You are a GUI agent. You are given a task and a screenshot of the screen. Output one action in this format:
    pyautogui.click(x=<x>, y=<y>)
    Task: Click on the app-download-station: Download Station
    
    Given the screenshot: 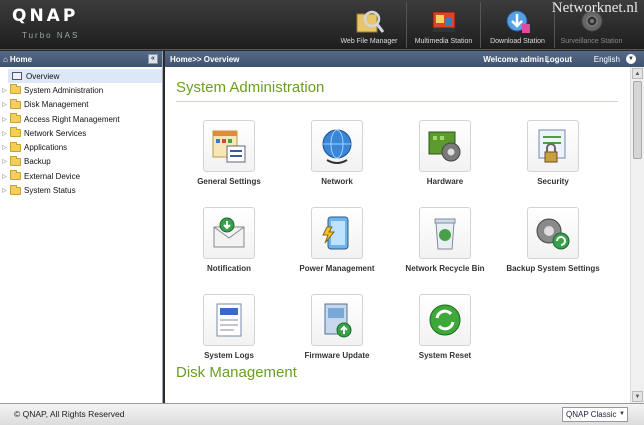 What is the action you would take?
    pyautogui.click(x=517, y=25)
    